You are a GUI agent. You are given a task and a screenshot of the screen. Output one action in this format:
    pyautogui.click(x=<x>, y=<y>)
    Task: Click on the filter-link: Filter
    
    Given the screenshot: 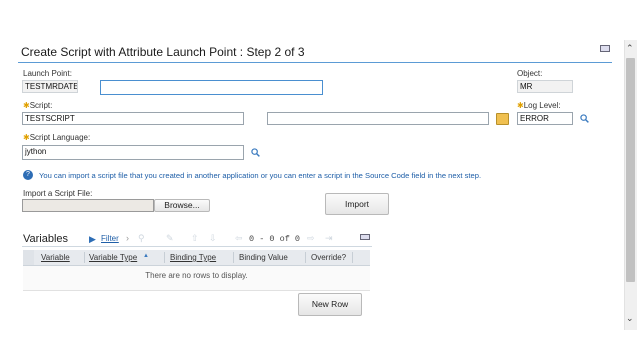 What is the action you would take?
    pyautogui.click(x=110, y=238)
    